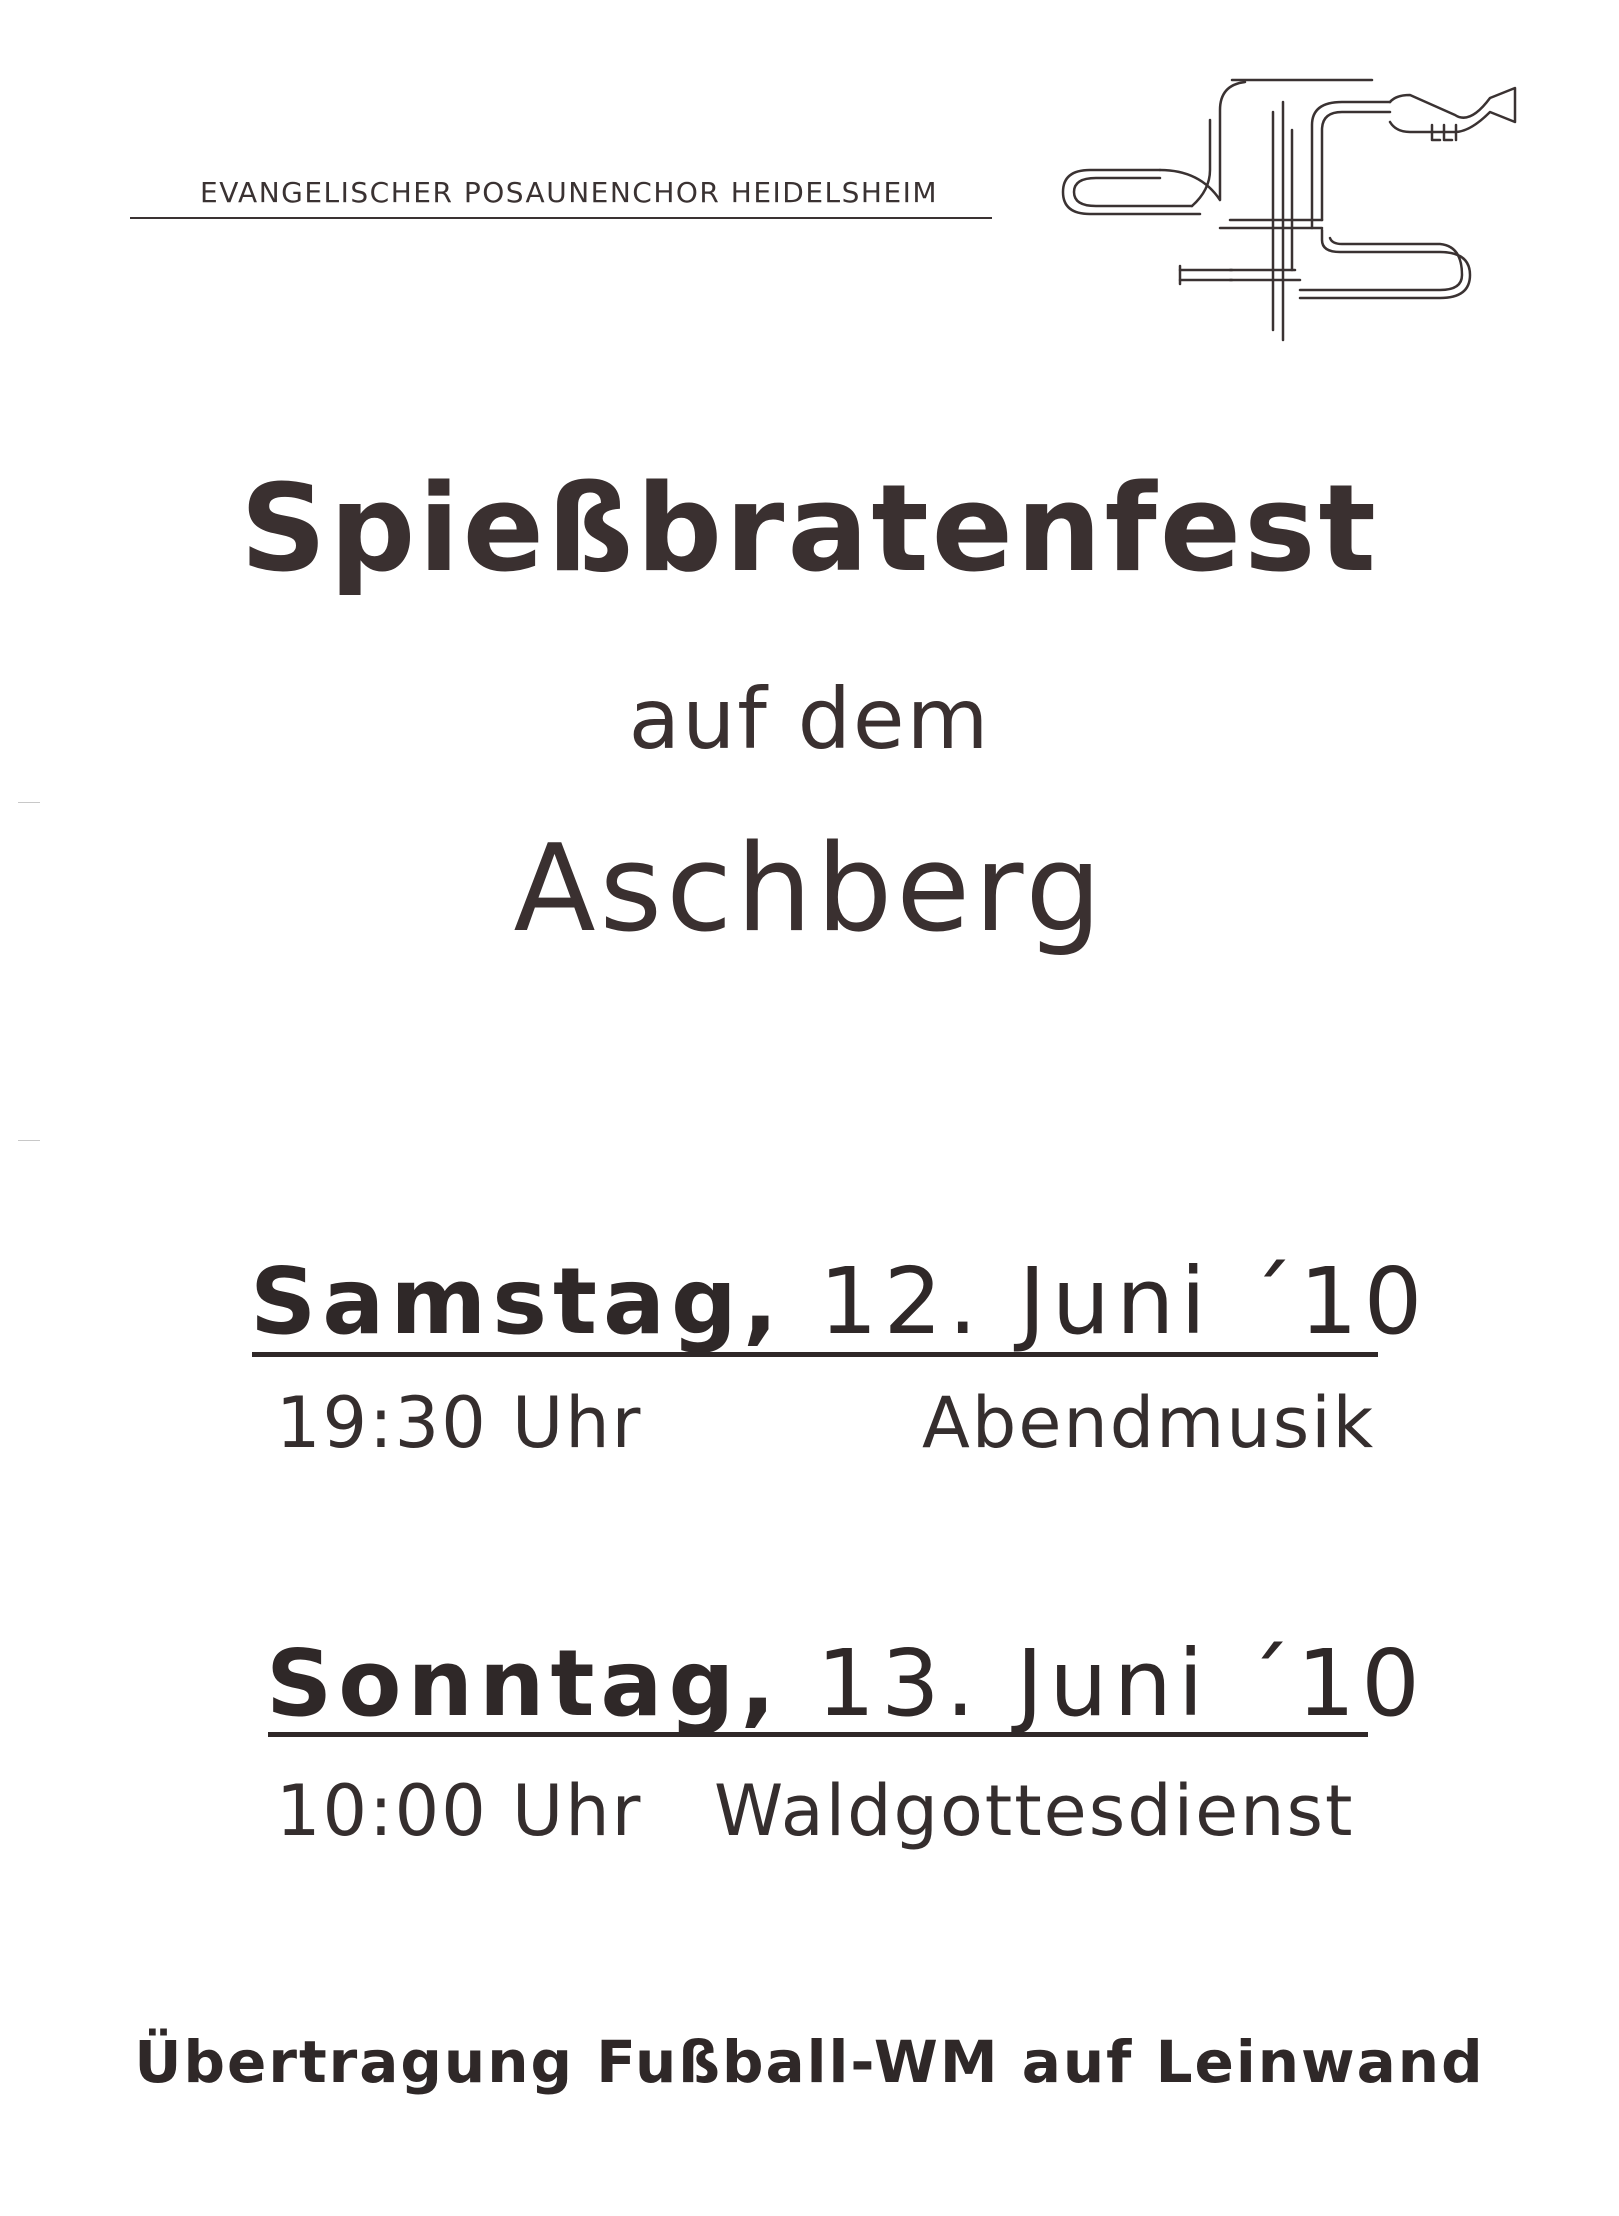 The width and height of the screenshot is (1619, 2216). I want to click on footer-note: Übertragung Fußball-WM auf Leinwand, so click(809, 2062).